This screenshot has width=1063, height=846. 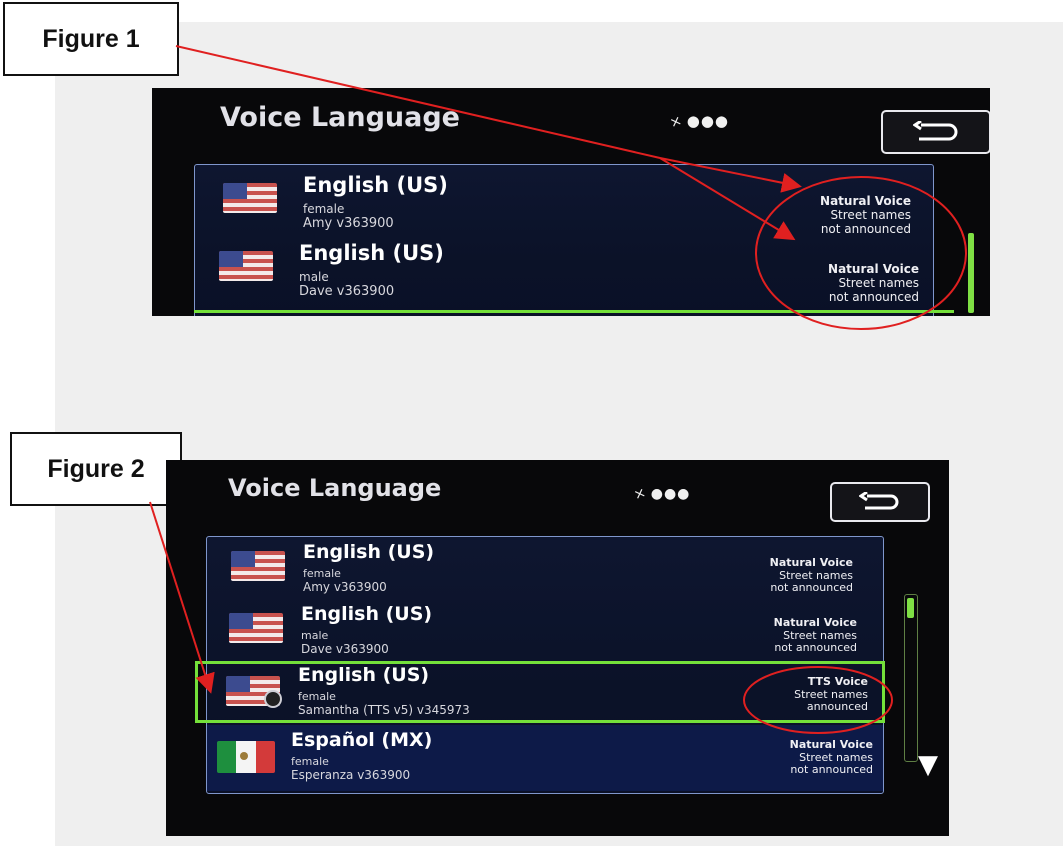 What do you see at coordinates (418, 102) in the screenshot?
I see `annotation-arrow-figure1-a` at bounding box center [418, 102].